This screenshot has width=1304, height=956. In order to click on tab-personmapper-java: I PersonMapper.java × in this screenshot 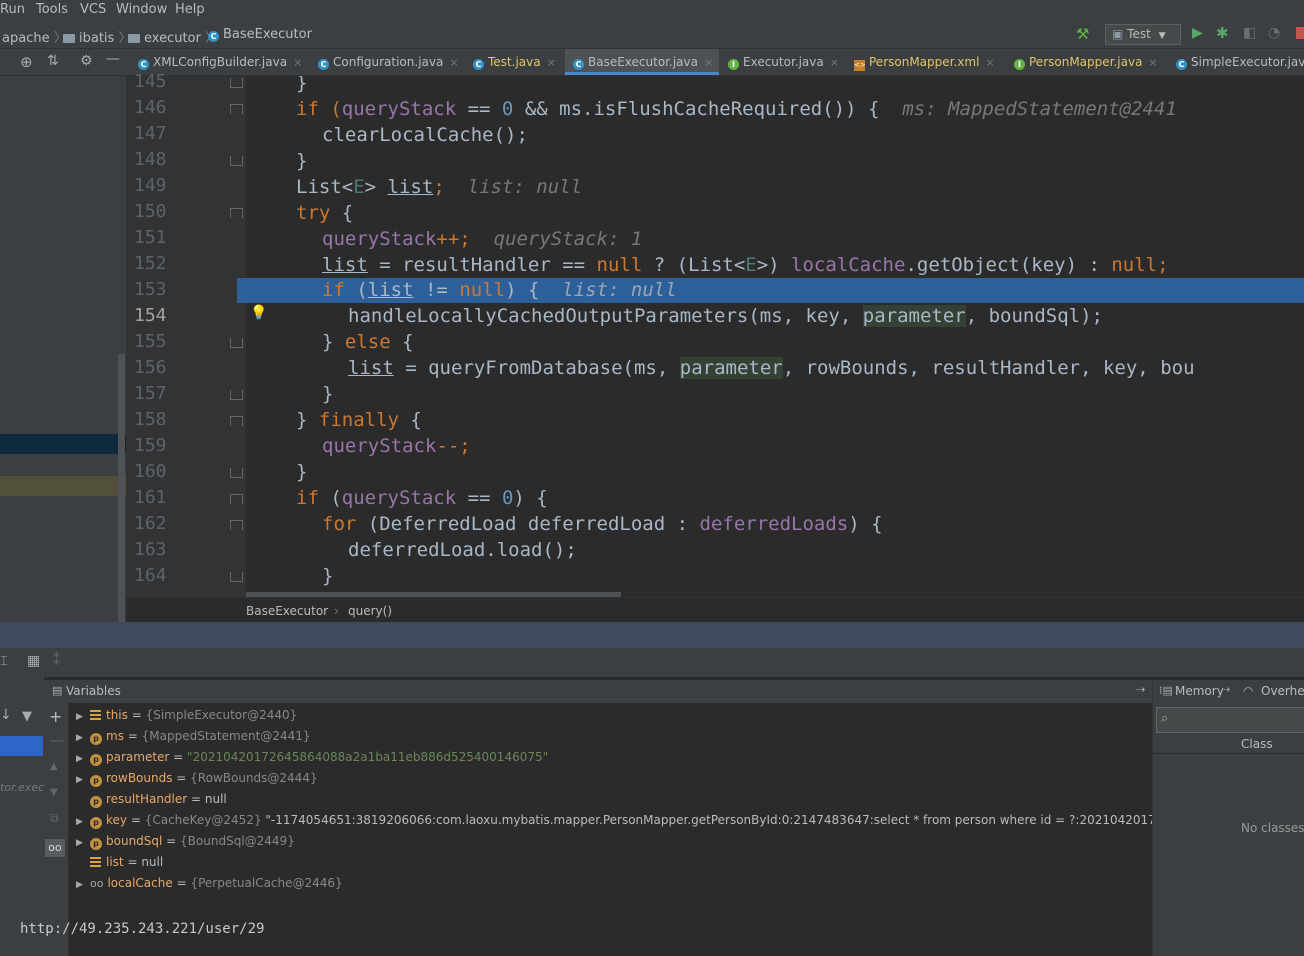, I will do `click(1085, 62)`.